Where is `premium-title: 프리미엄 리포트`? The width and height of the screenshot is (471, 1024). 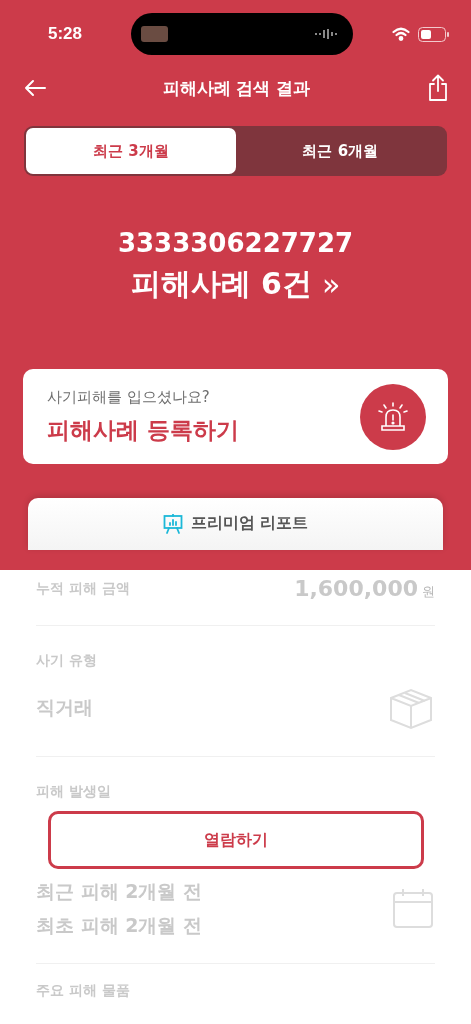 premium-title: 프리미엄 리포트 is located at coordinates (249, 524).